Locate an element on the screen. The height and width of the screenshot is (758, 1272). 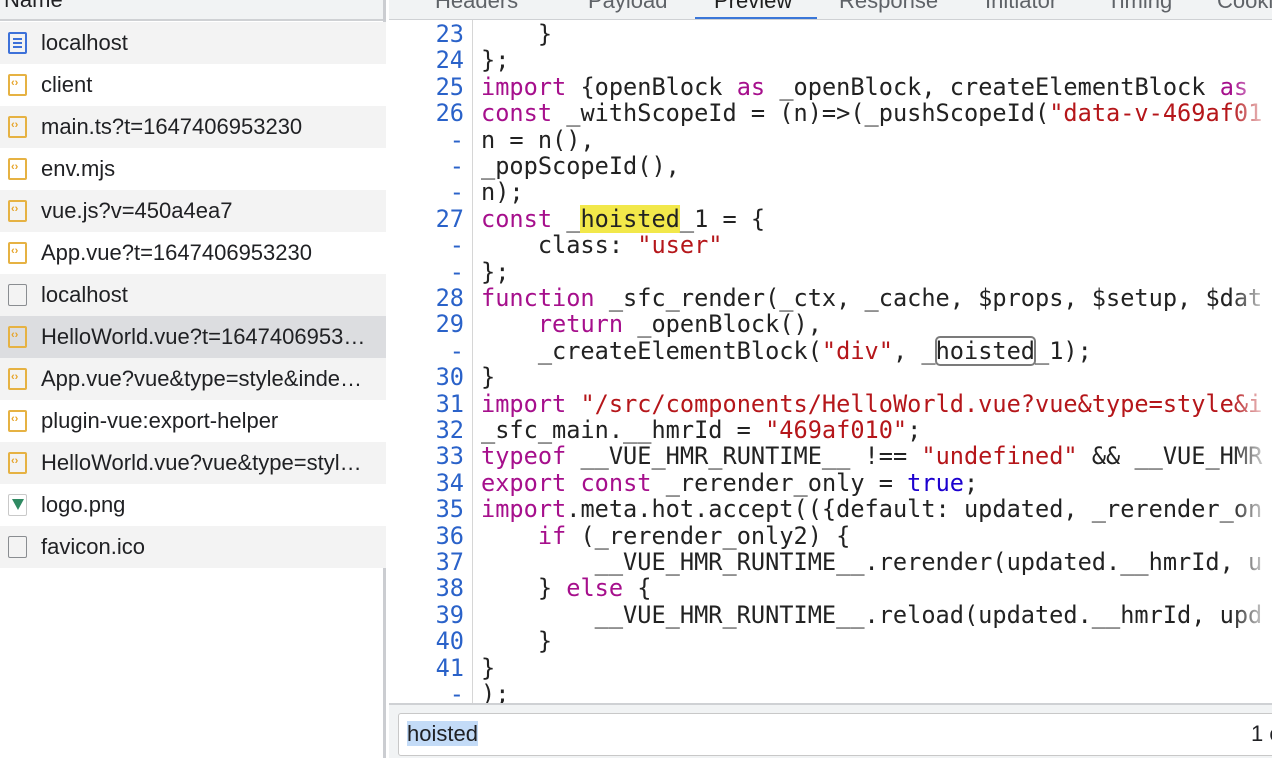
line-number: 31 is located at coordinates (449, 403).